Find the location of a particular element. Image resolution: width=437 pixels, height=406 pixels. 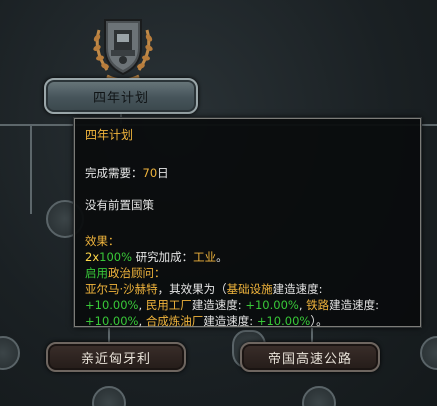

completion-days: 70 is located at coordinates (150, 173).